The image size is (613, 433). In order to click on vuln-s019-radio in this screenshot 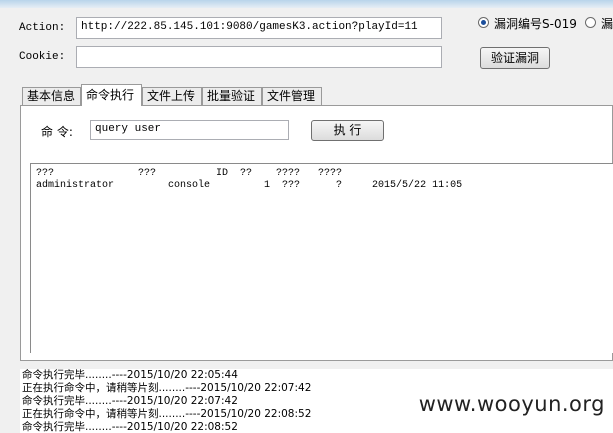, I will do `click(483, 22)`.